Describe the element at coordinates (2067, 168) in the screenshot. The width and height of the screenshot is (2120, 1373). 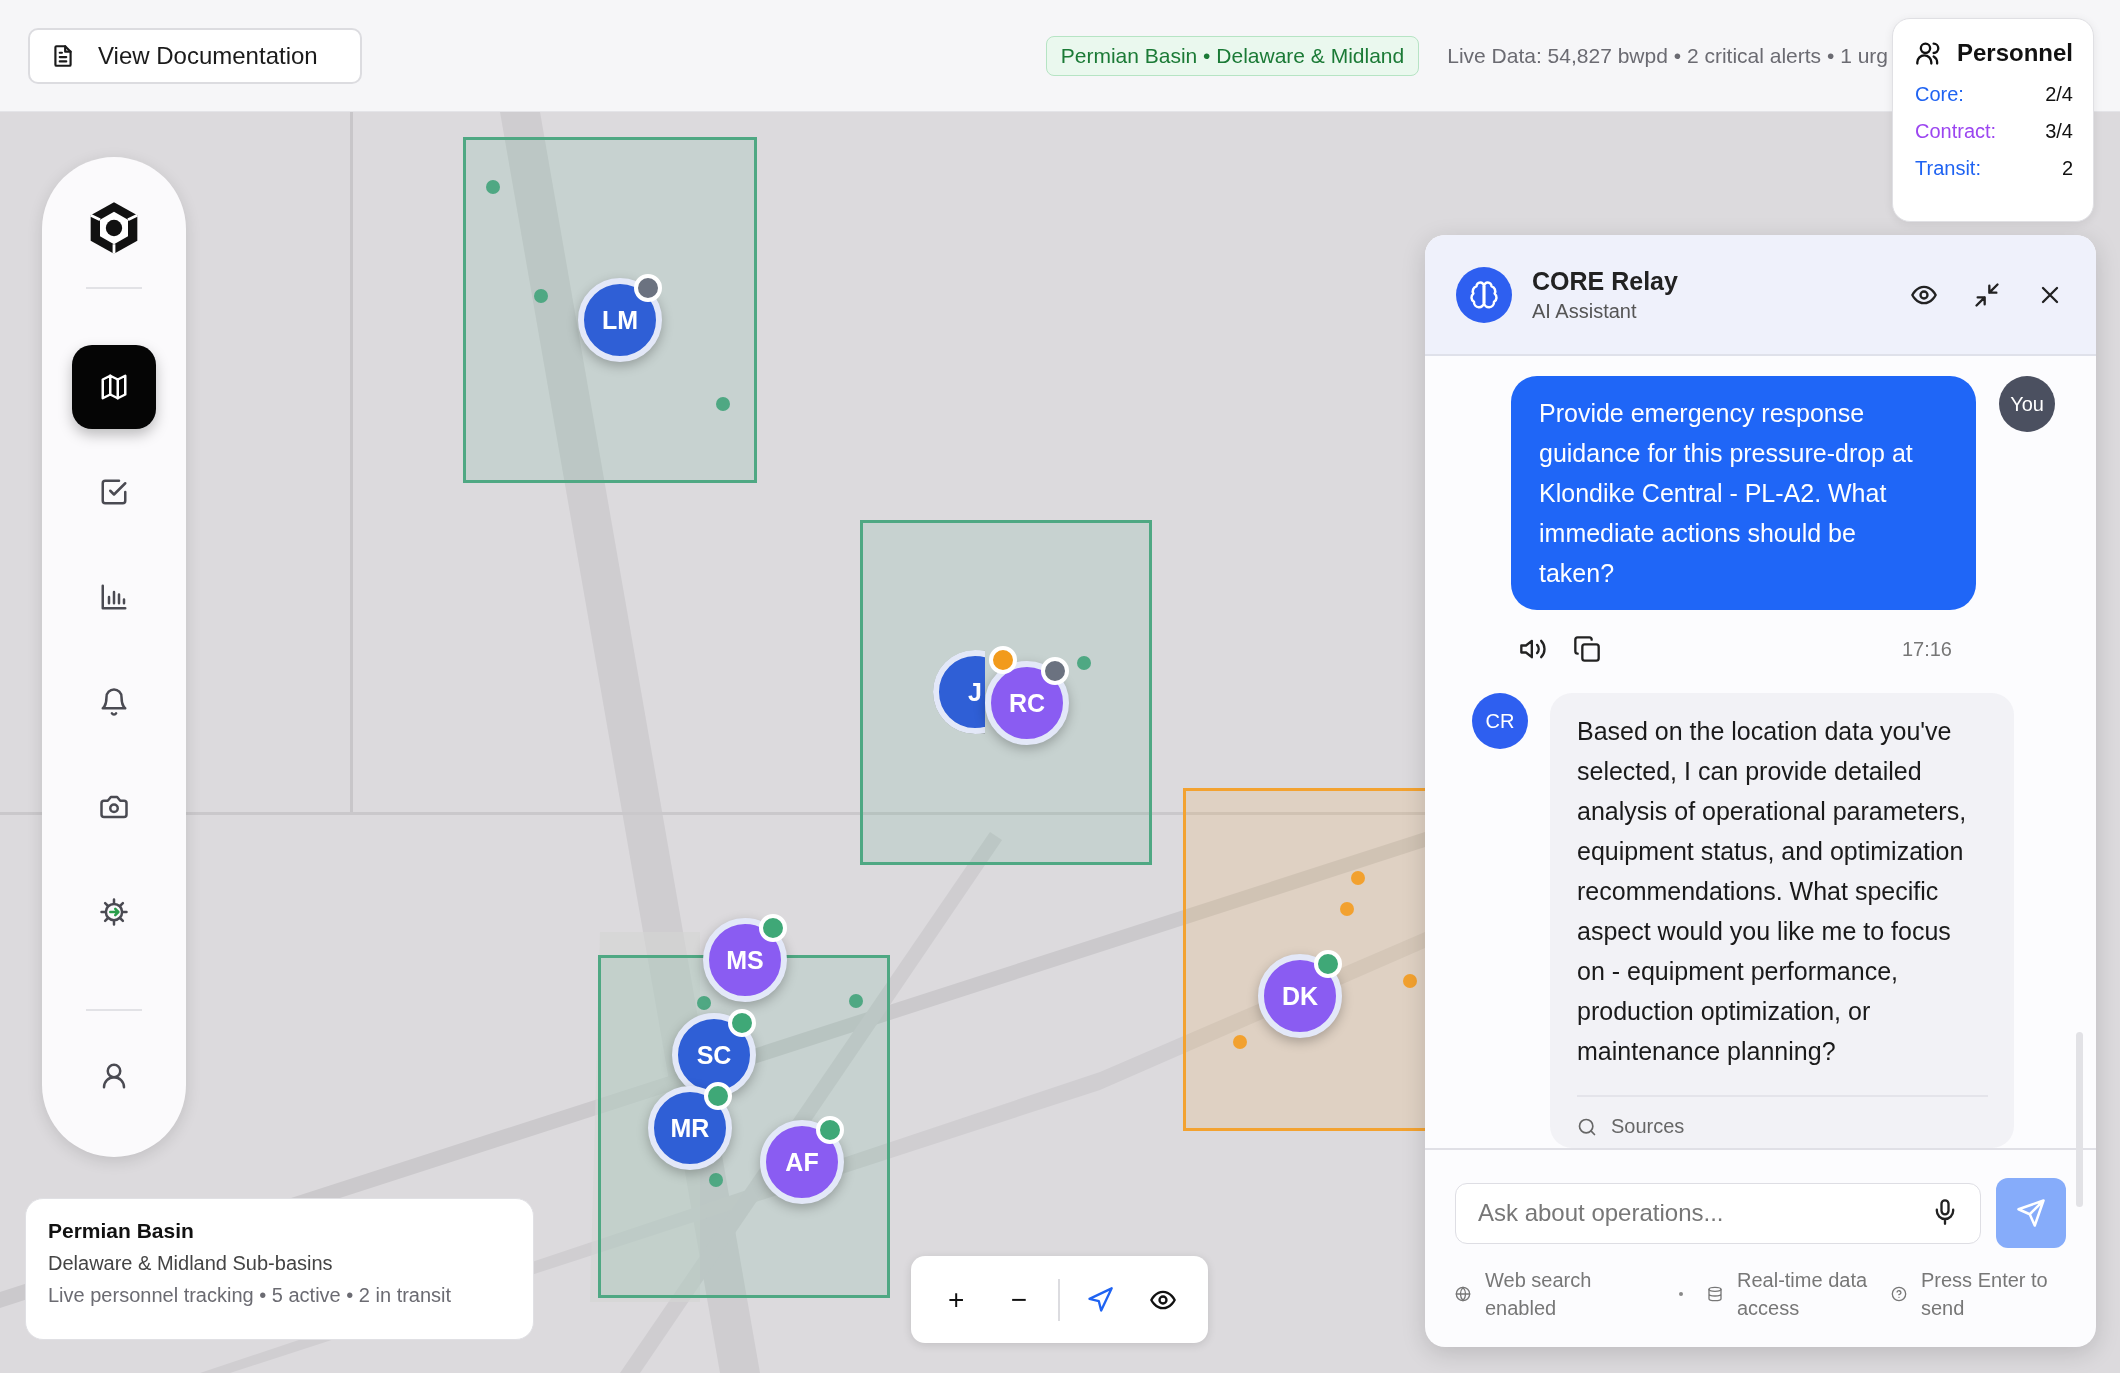
I see `stat-value: 2` at that location.